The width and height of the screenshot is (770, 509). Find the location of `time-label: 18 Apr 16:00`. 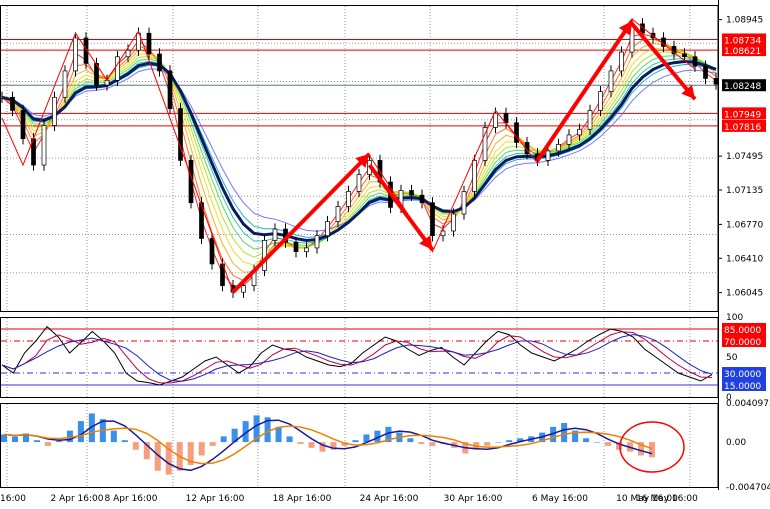

time-label: 18 Apr 16:00 is located at coordinates (302, 499).